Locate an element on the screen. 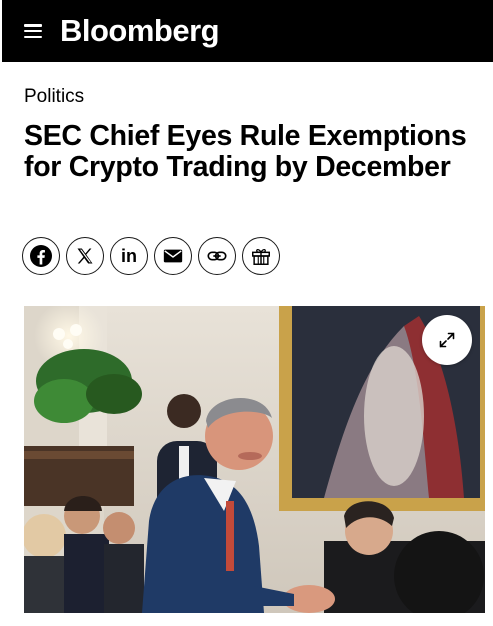  share-x-button is located at coordinates (85, 256).